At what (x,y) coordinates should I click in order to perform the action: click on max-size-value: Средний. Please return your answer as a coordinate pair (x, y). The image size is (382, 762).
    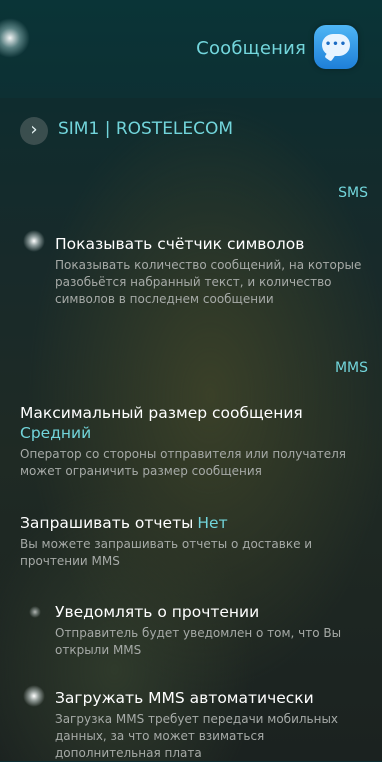
    Looking at the image, I should click on (56, 433).